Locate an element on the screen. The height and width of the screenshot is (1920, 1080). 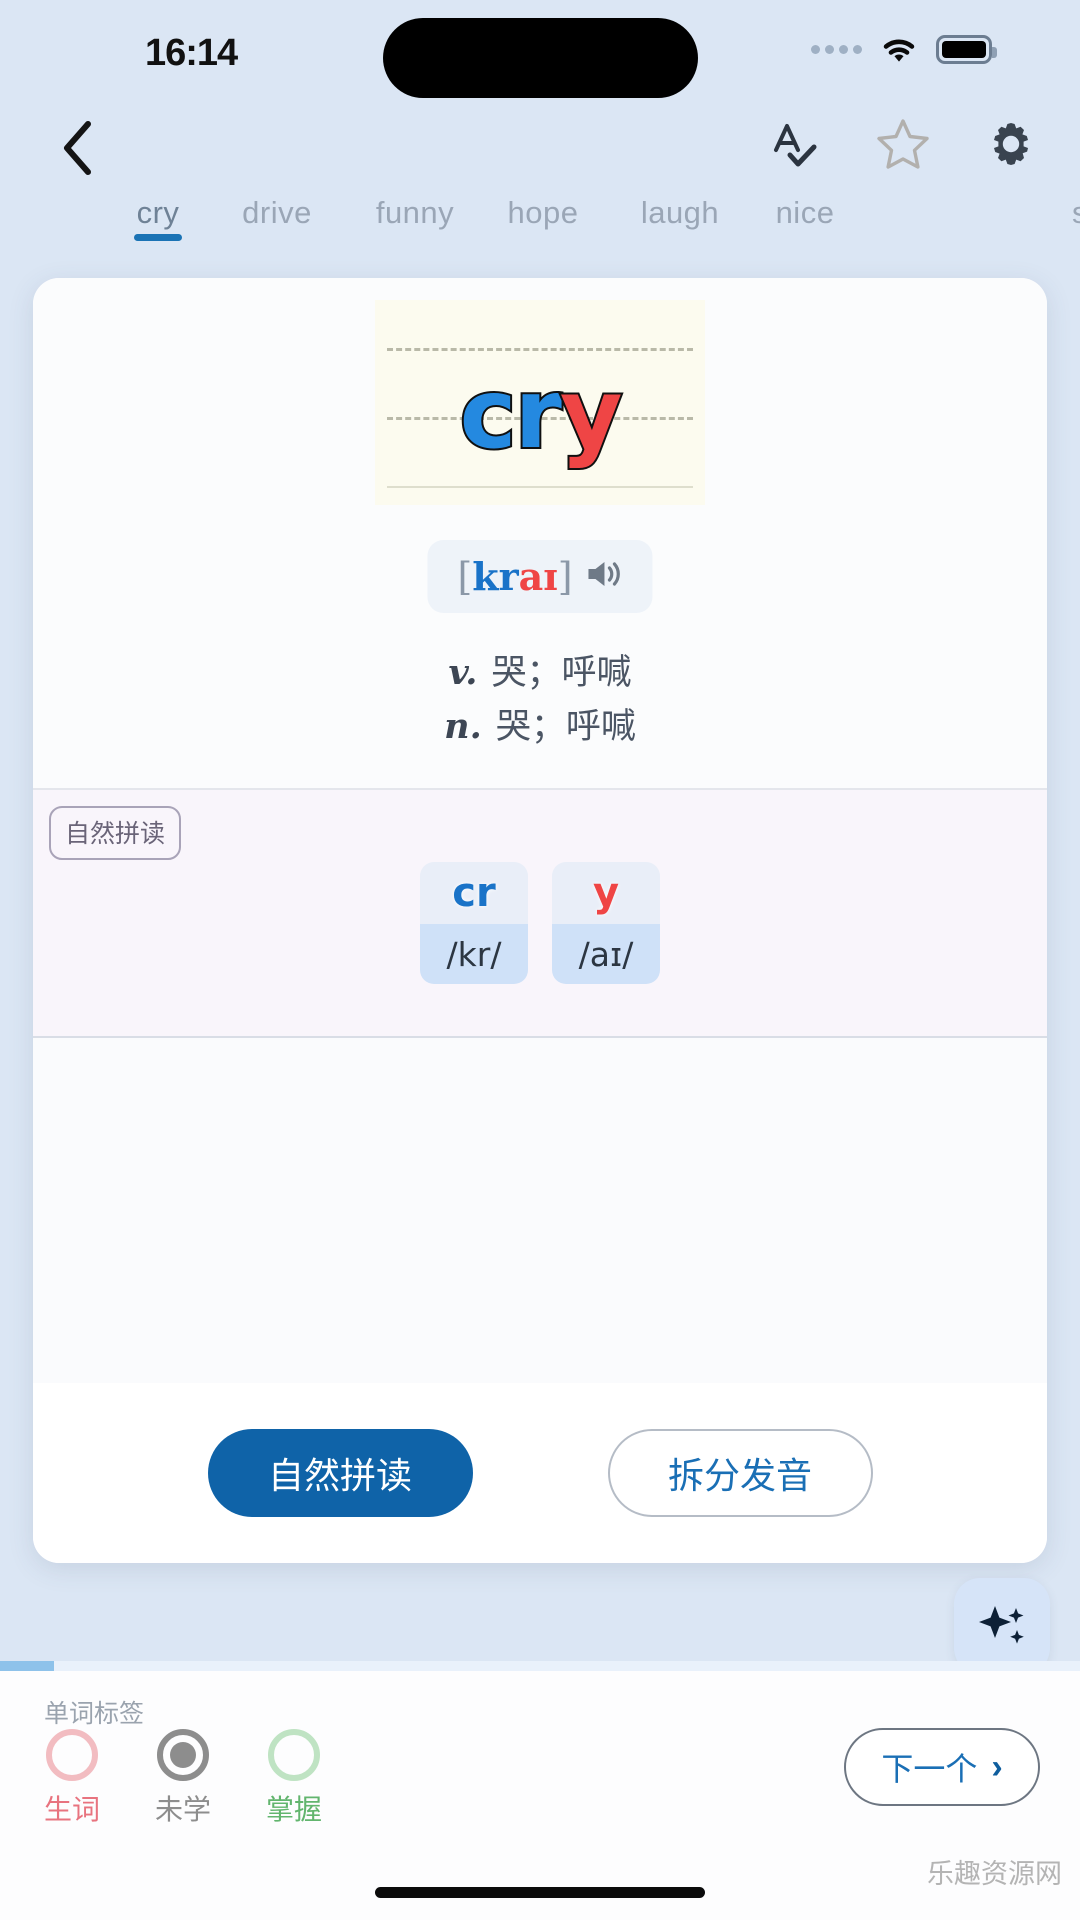
dynamic-island is located at coordinates (540, 58).